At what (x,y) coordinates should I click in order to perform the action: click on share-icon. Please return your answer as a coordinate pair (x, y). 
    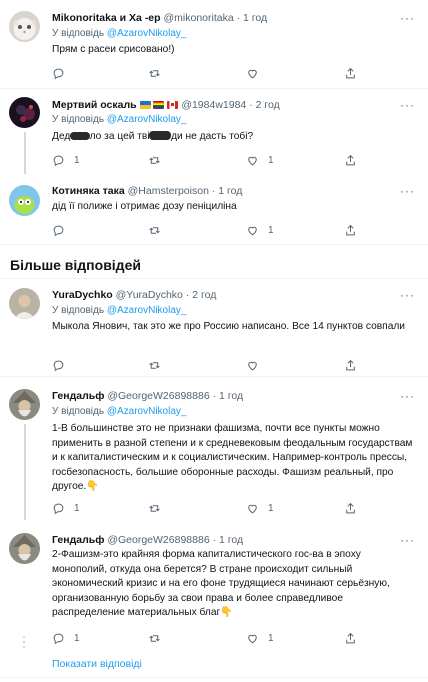
    Looking at the image, I should click on (350, 637).